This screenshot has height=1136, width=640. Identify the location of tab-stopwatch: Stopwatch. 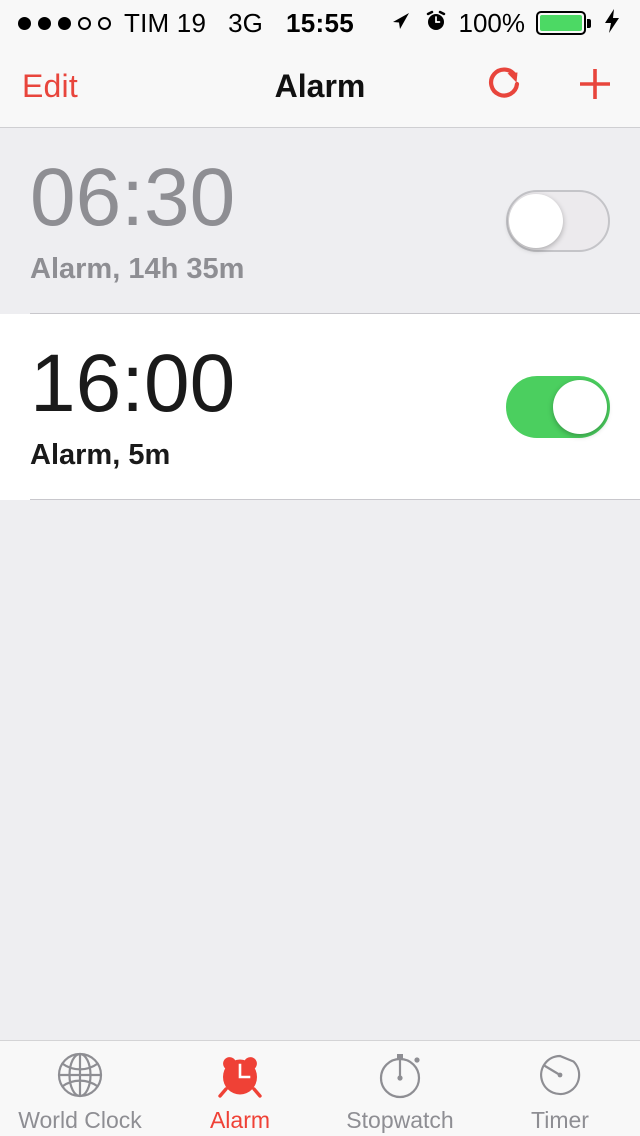
(400, 1088).